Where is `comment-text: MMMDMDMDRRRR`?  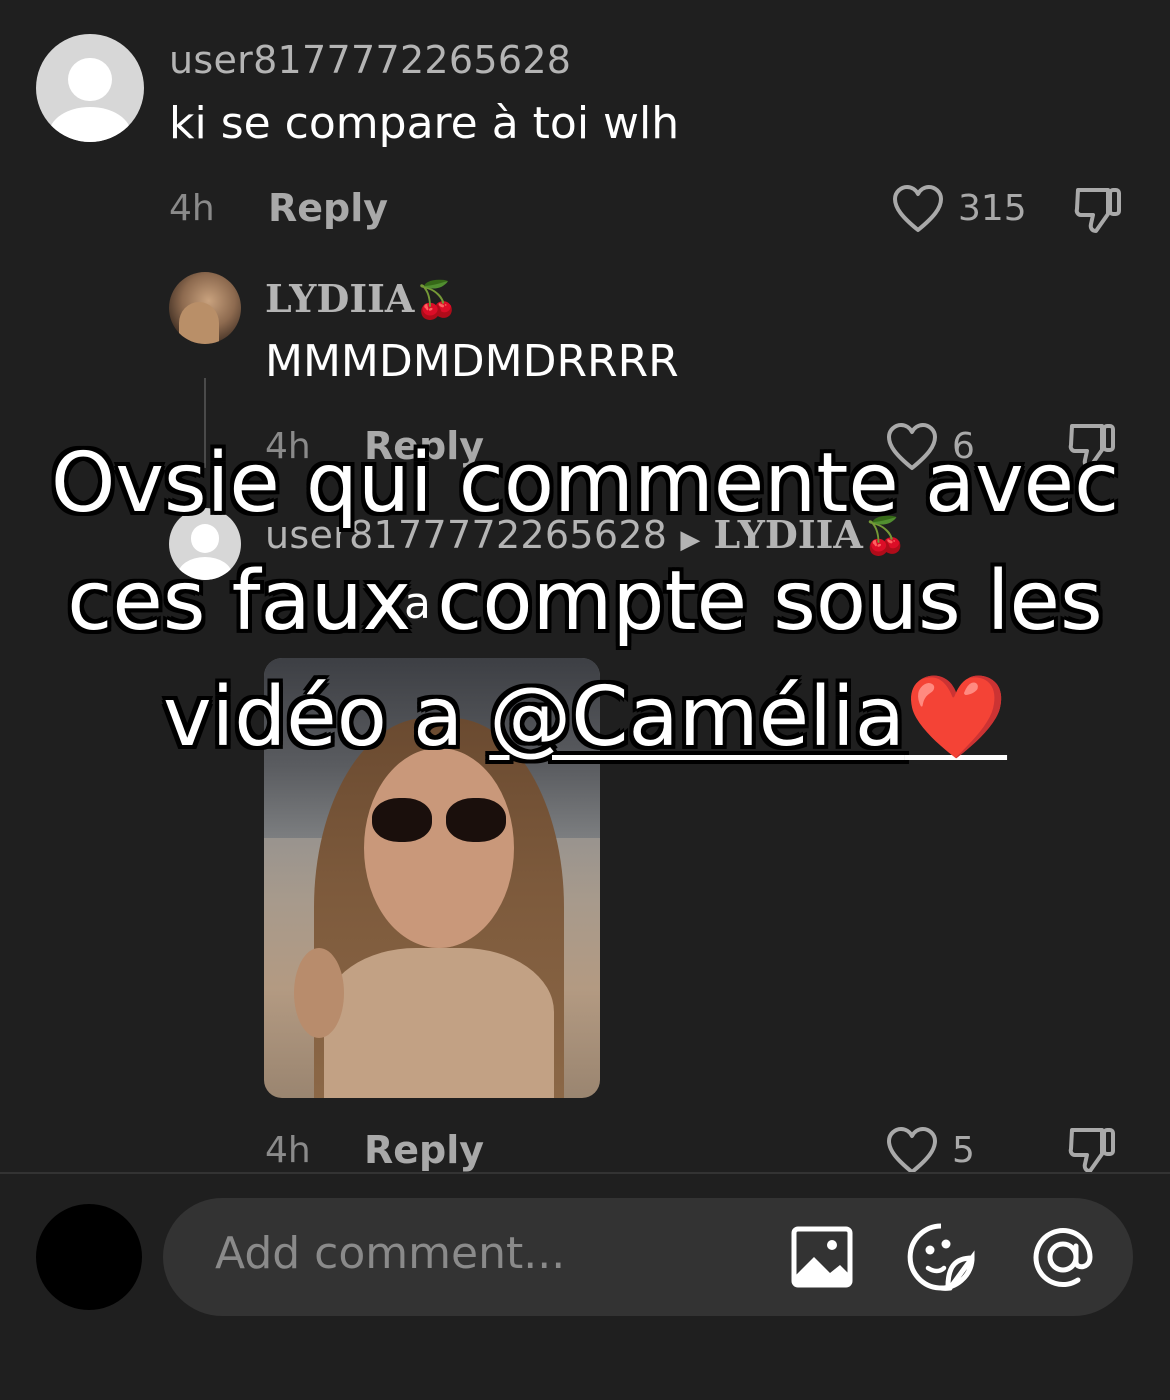 comment-text: MMMDMDMDRRRR is located at coordinates (472, 361).